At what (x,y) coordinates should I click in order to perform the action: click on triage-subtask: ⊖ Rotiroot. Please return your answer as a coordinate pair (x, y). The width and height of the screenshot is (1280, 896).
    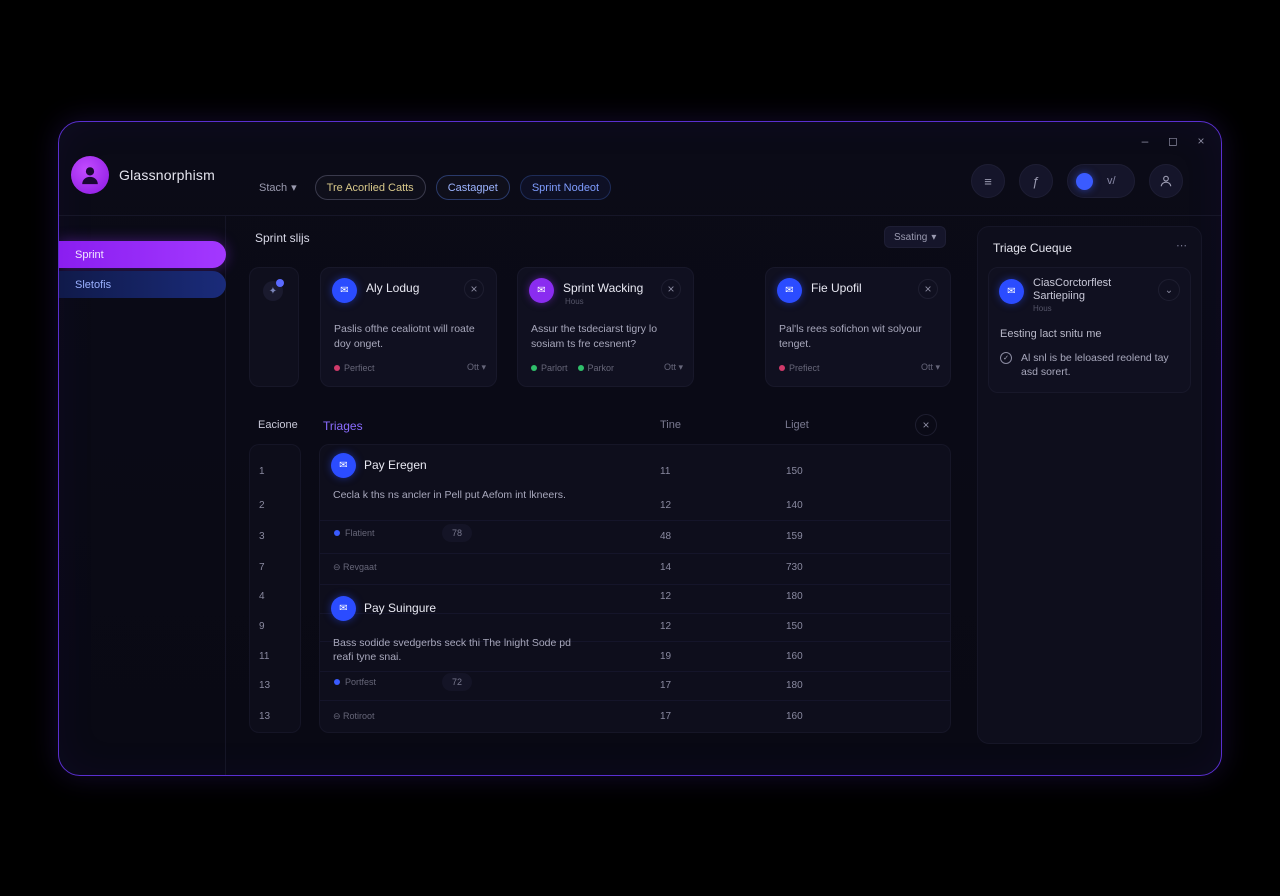
    Looking at the image, I should click on (354, 716).